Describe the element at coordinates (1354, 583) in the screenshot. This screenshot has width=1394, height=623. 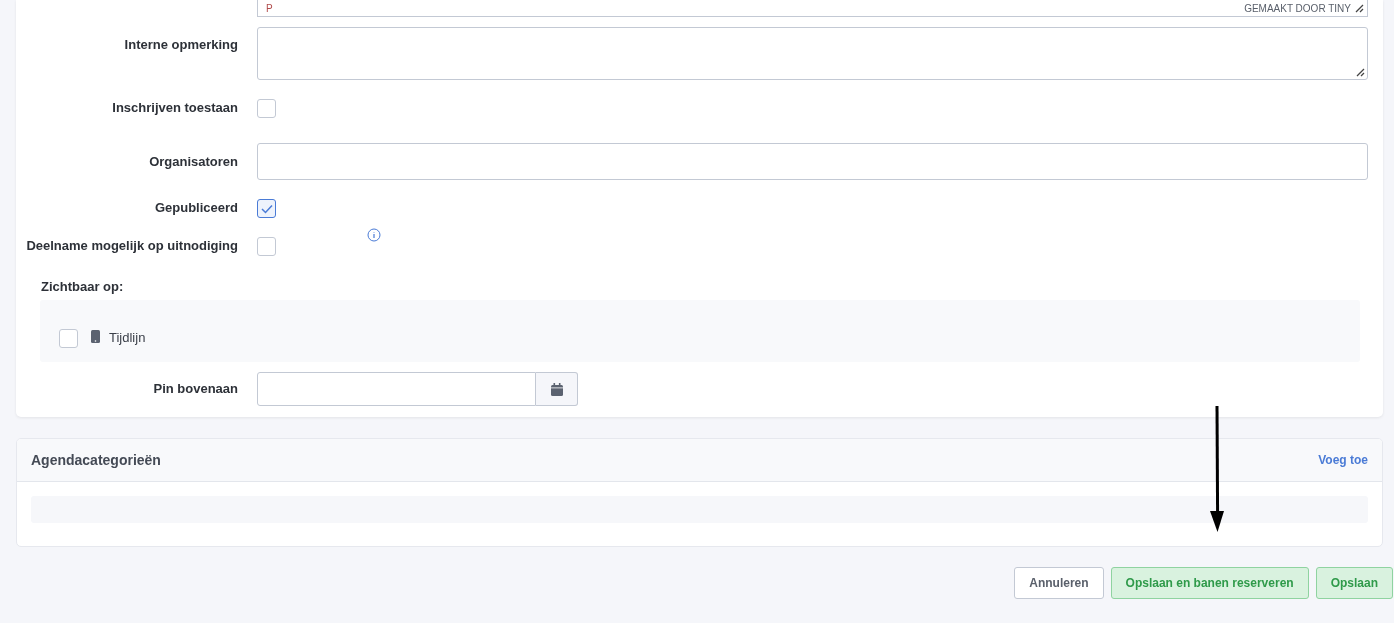
I see `action-button: Opslaan` at that location.